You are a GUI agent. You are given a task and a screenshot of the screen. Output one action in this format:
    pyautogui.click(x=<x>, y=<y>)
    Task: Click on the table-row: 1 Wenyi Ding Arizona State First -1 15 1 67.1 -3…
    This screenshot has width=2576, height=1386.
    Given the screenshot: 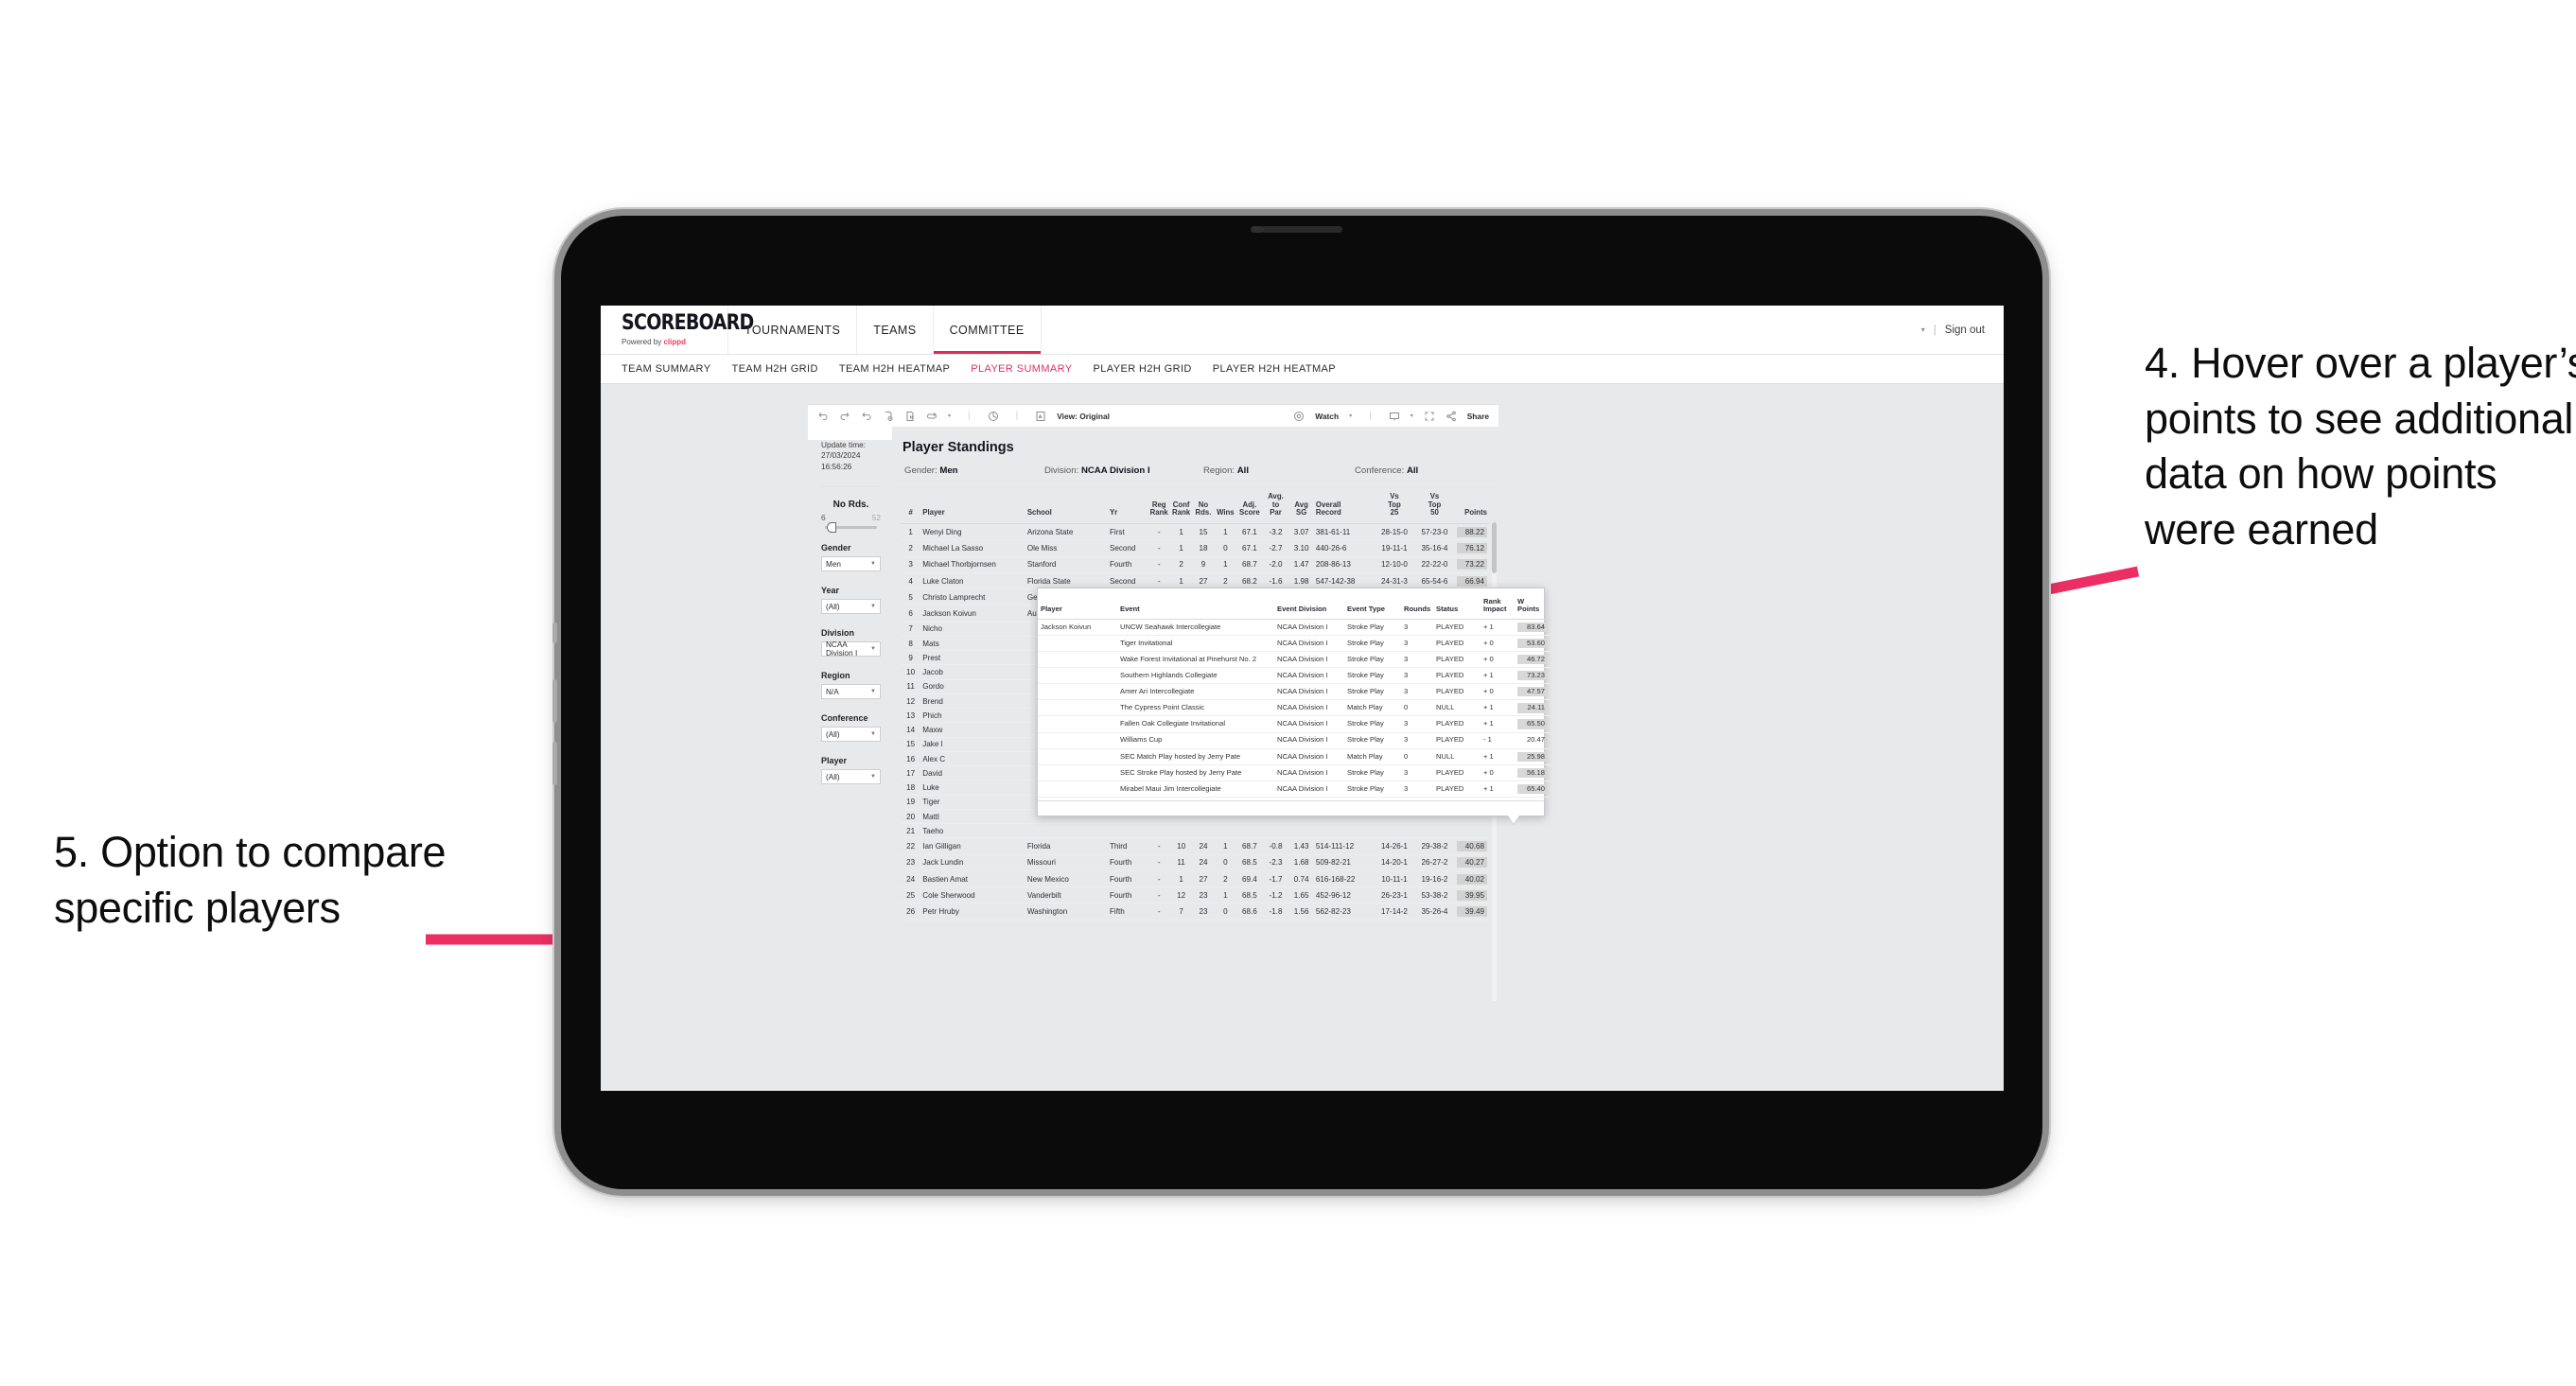 What is the action you would take?
    pyautogui.click(x=1195, y=532)
    